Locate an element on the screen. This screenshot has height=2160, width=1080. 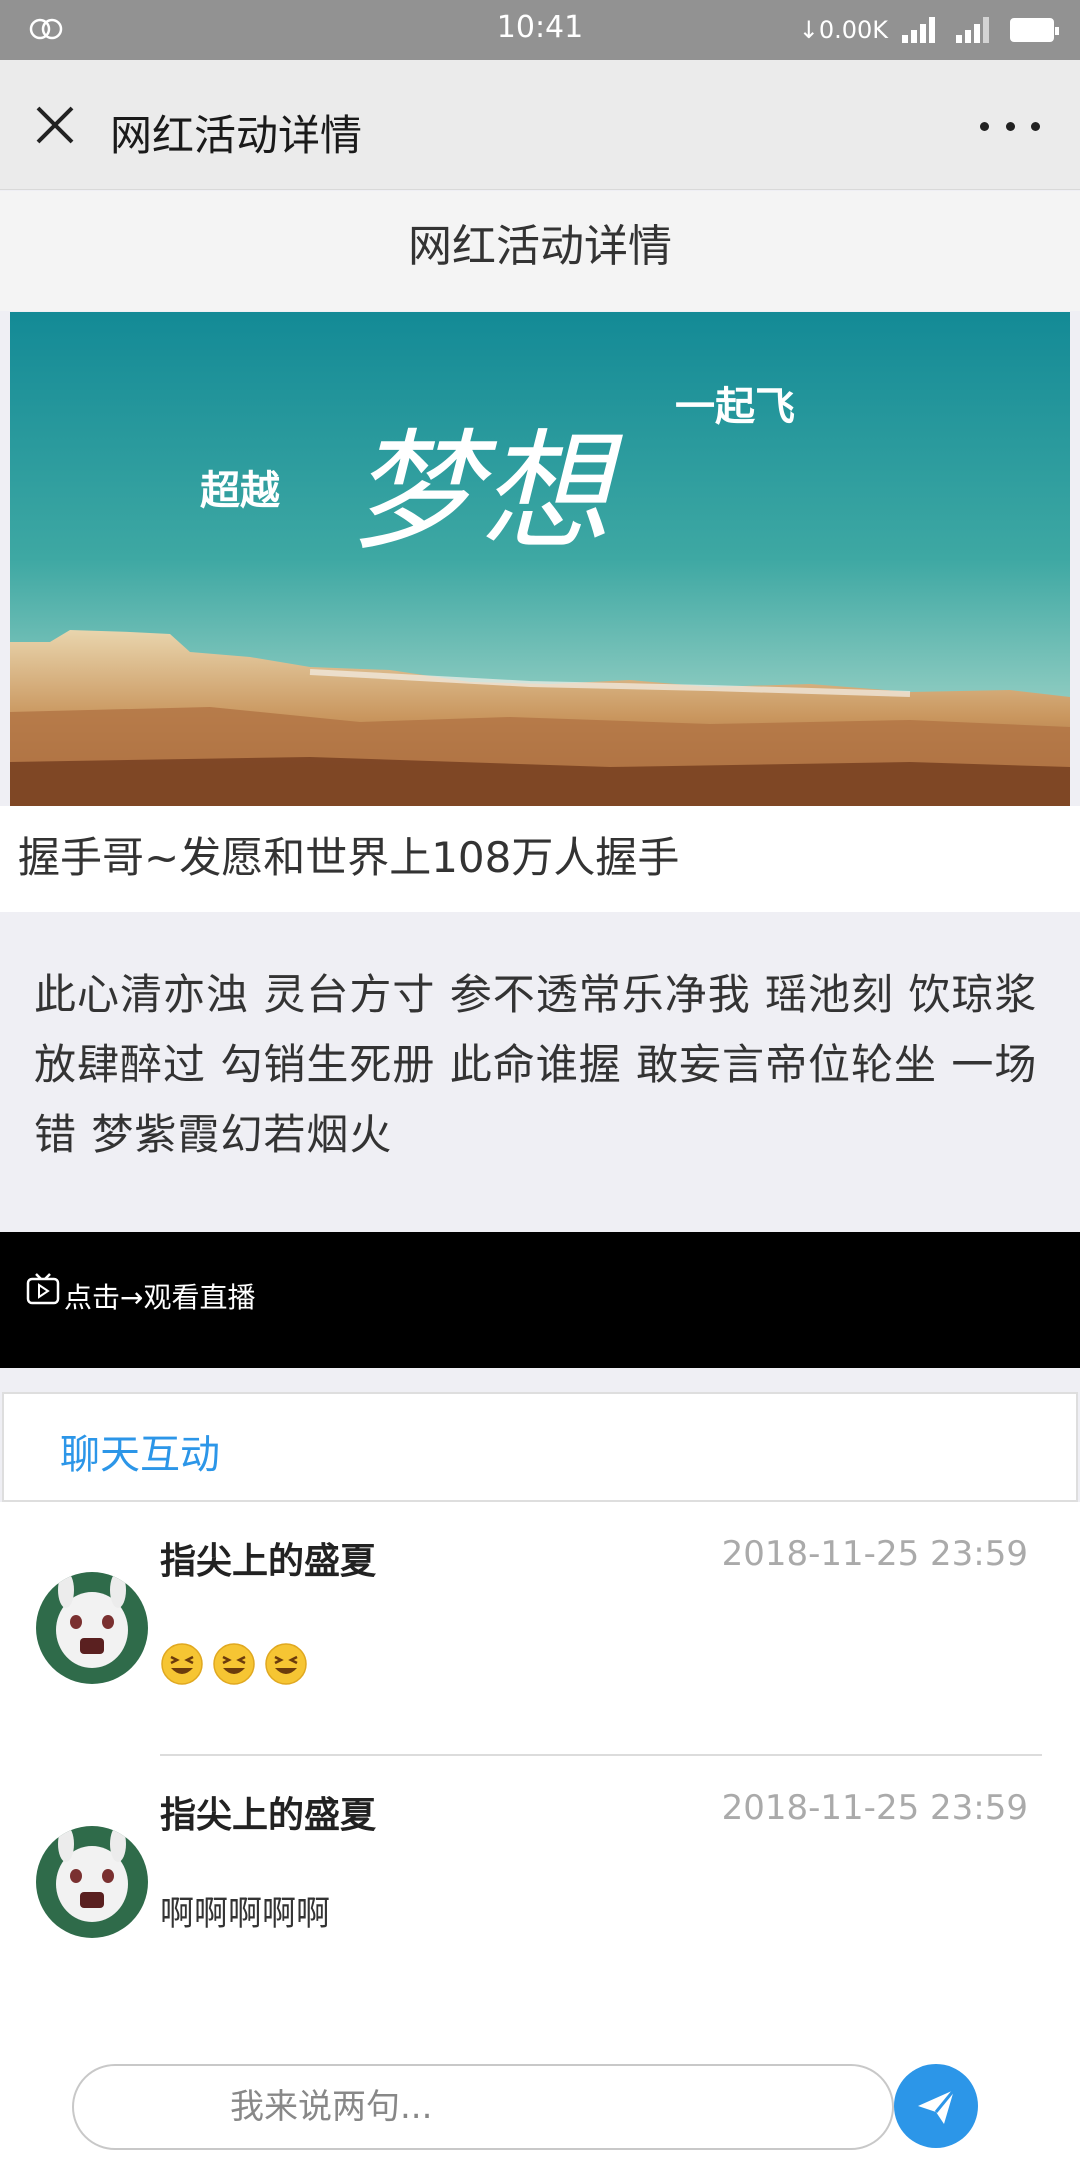
nav-bar: 网红活动详情 is located at coordinates (540, 125).